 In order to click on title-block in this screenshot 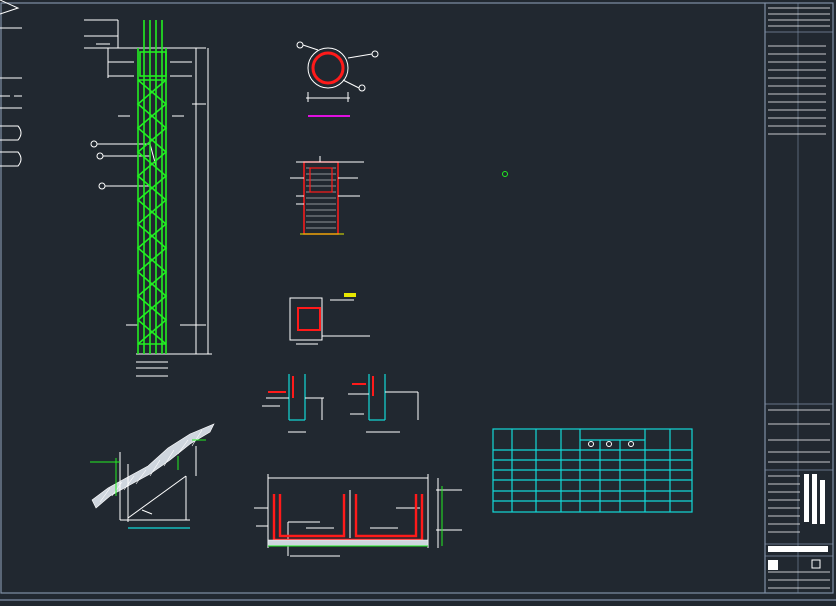, I will do `click(799, 298)`.